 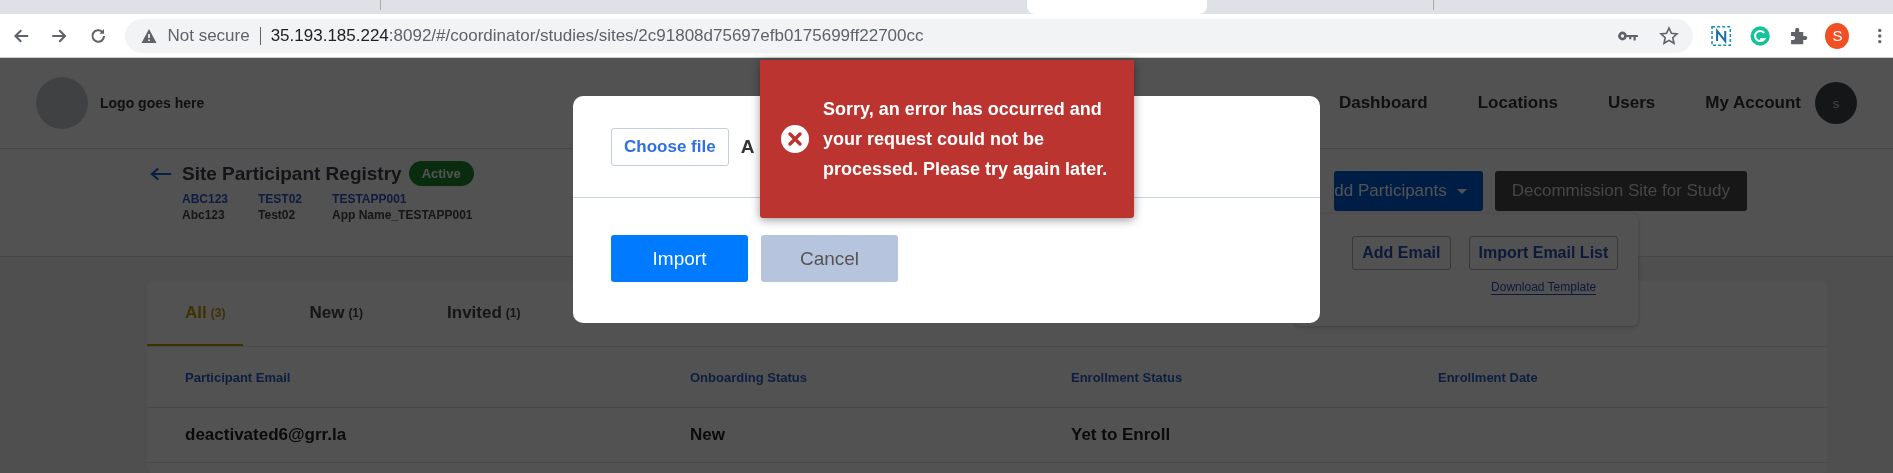 I want to click on meta-code: ABC123, so click(x=205, y=199).